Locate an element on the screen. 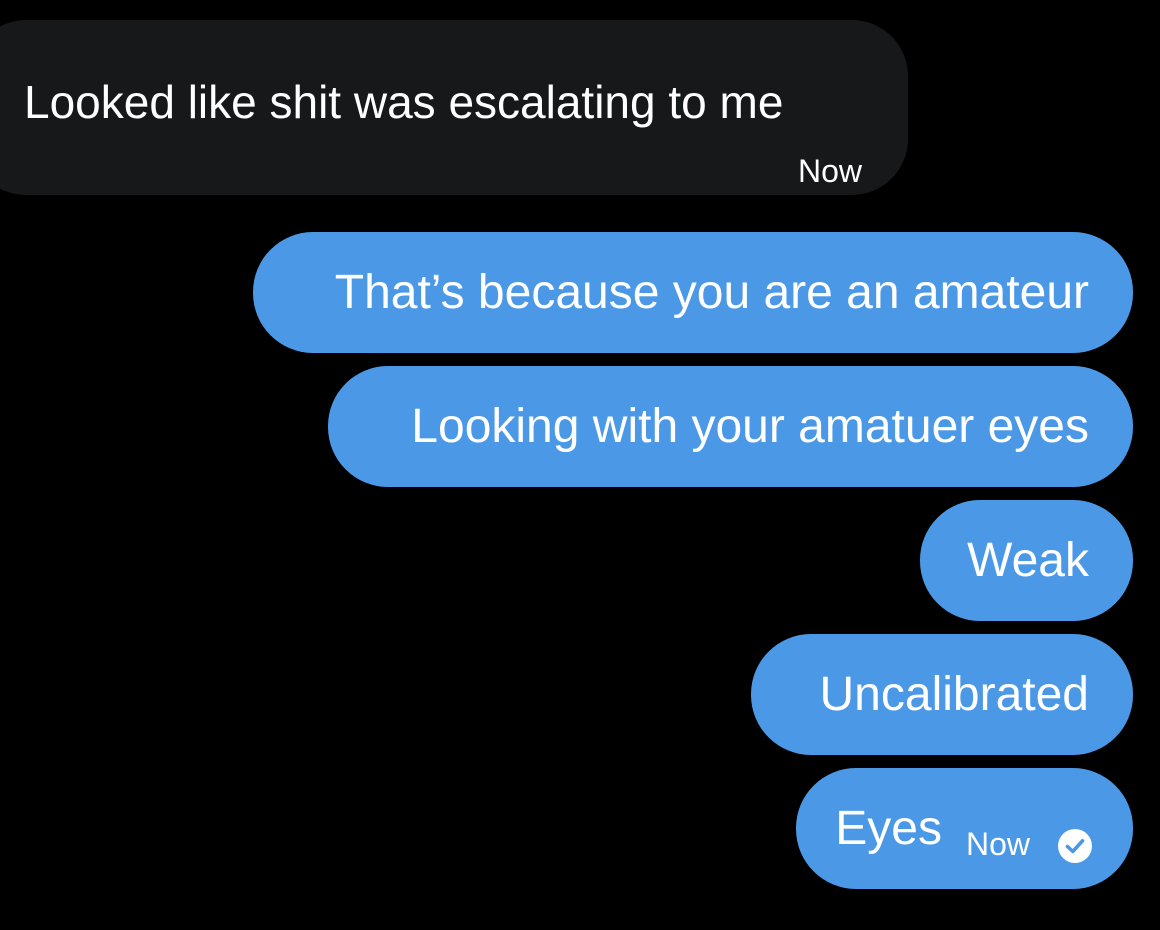  sent-message-text: Weak is located at coordinates (1028, 560).